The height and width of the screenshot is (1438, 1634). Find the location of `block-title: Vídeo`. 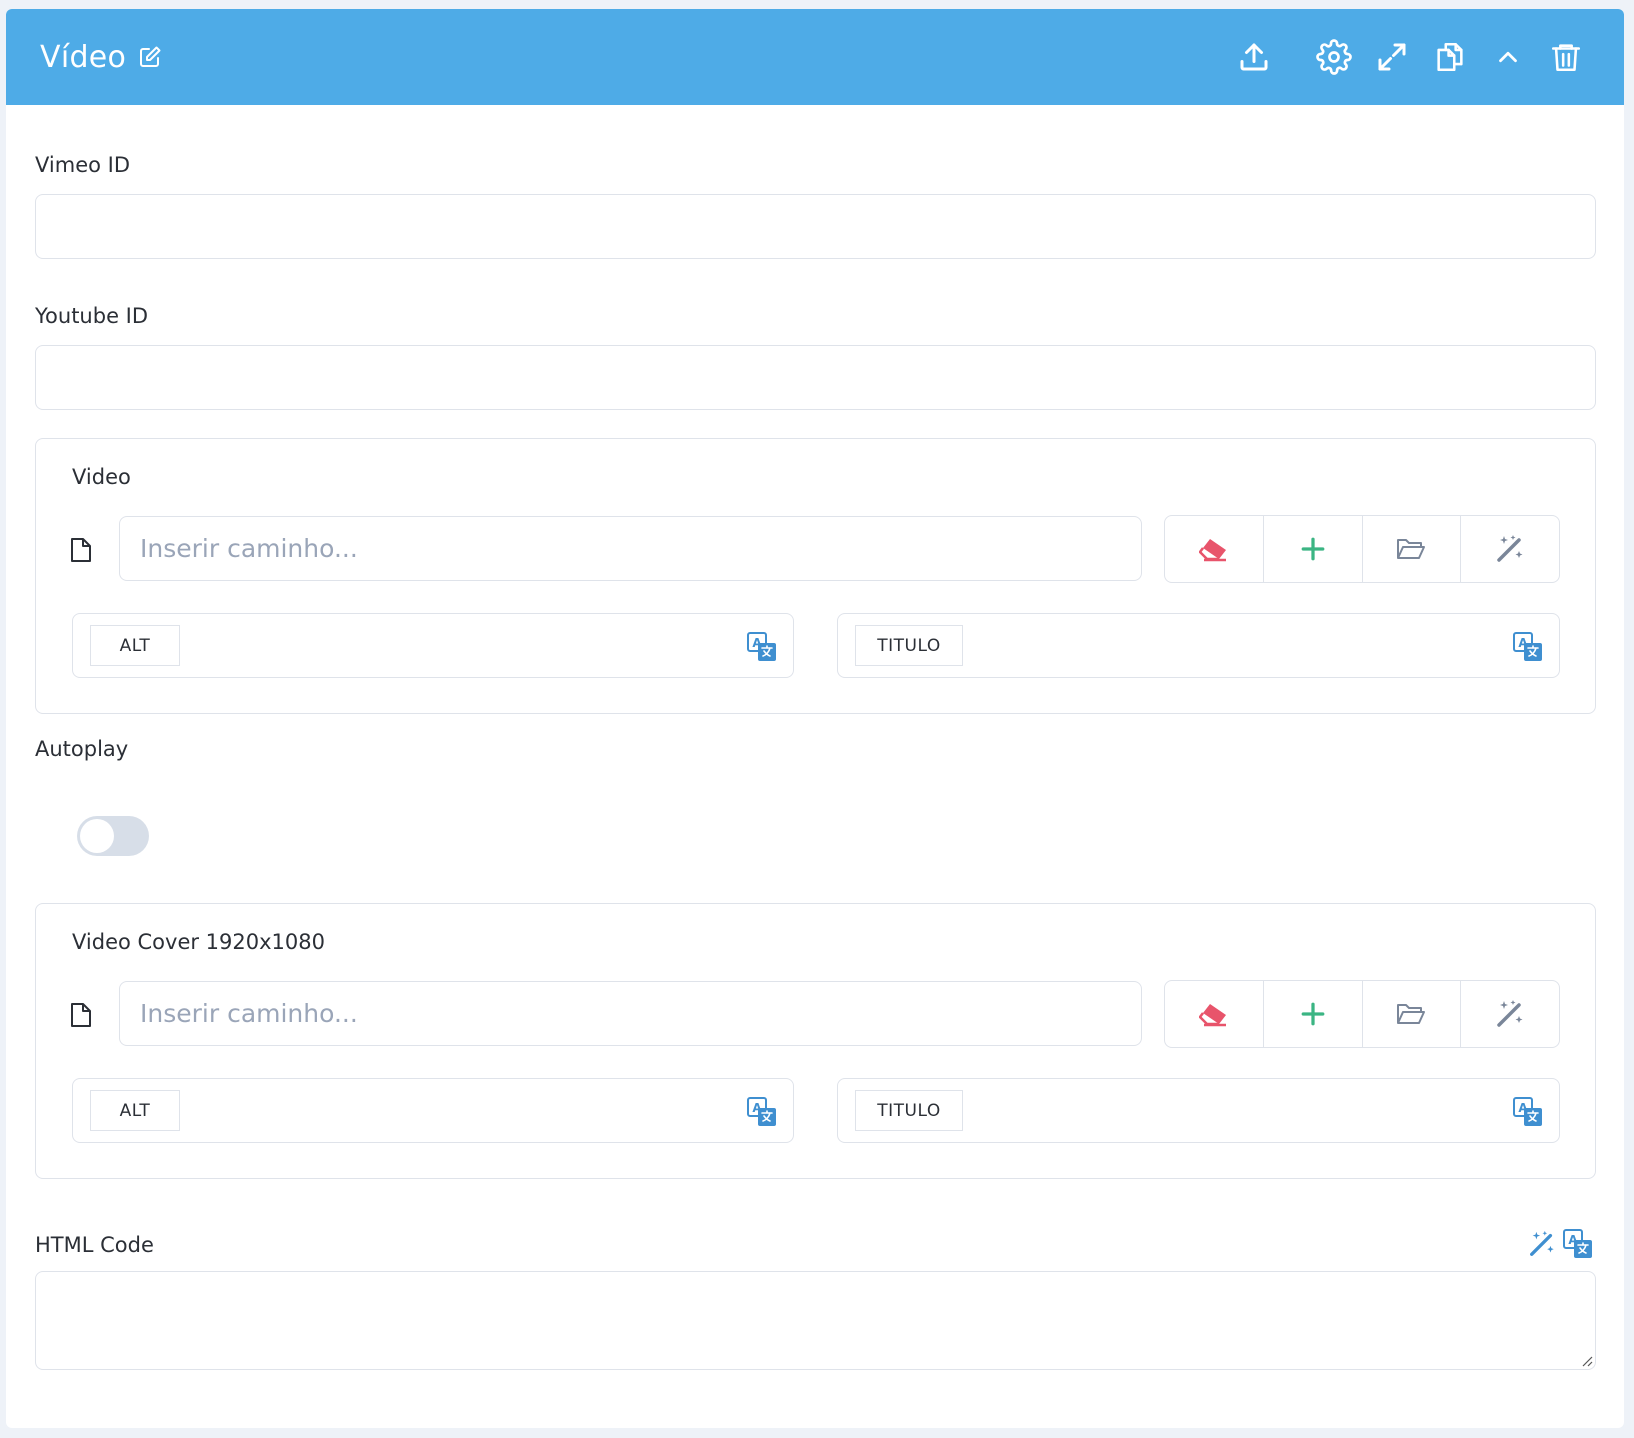

block-title: Vídeo is located at coordinates (83, 57).